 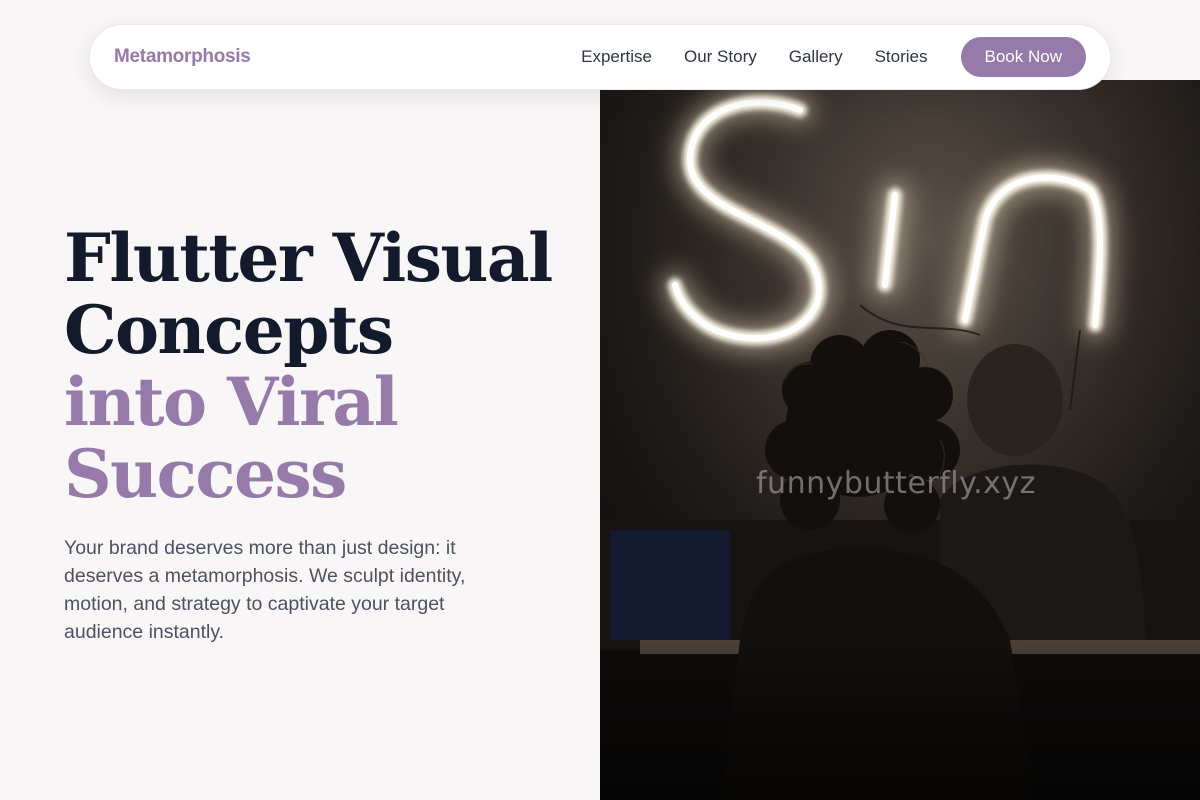 What do you see at coordinates (896, 483) in the screenshot?
I see `watermark-text: funnybutterfly.xyz` at bounding box center [896, 483].